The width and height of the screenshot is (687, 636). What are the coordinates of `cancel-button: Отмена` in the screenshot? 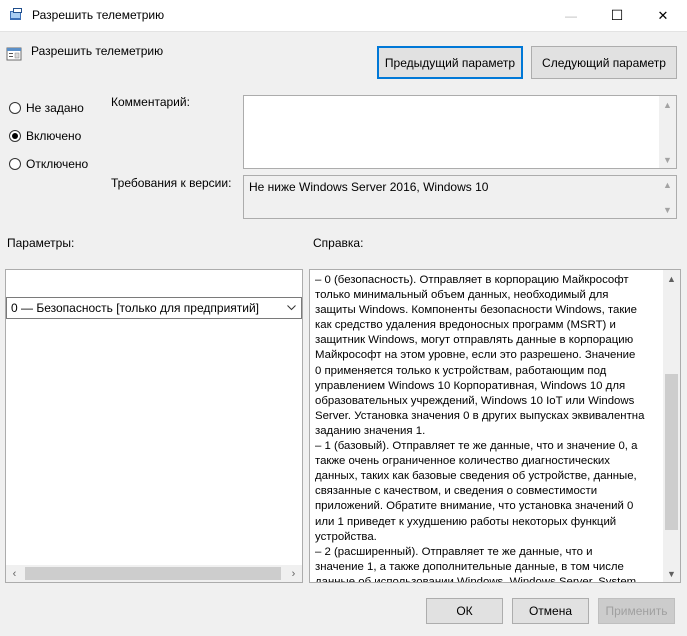 It's located at (550, 611).